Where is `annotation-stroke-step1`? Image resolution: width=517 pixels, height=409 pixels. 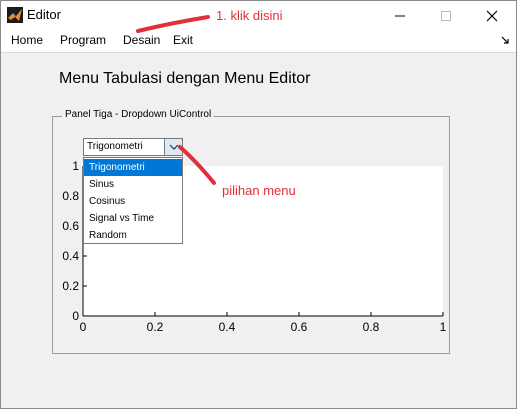 annotation-stroke-step1 is located at coordinates (173, 24).